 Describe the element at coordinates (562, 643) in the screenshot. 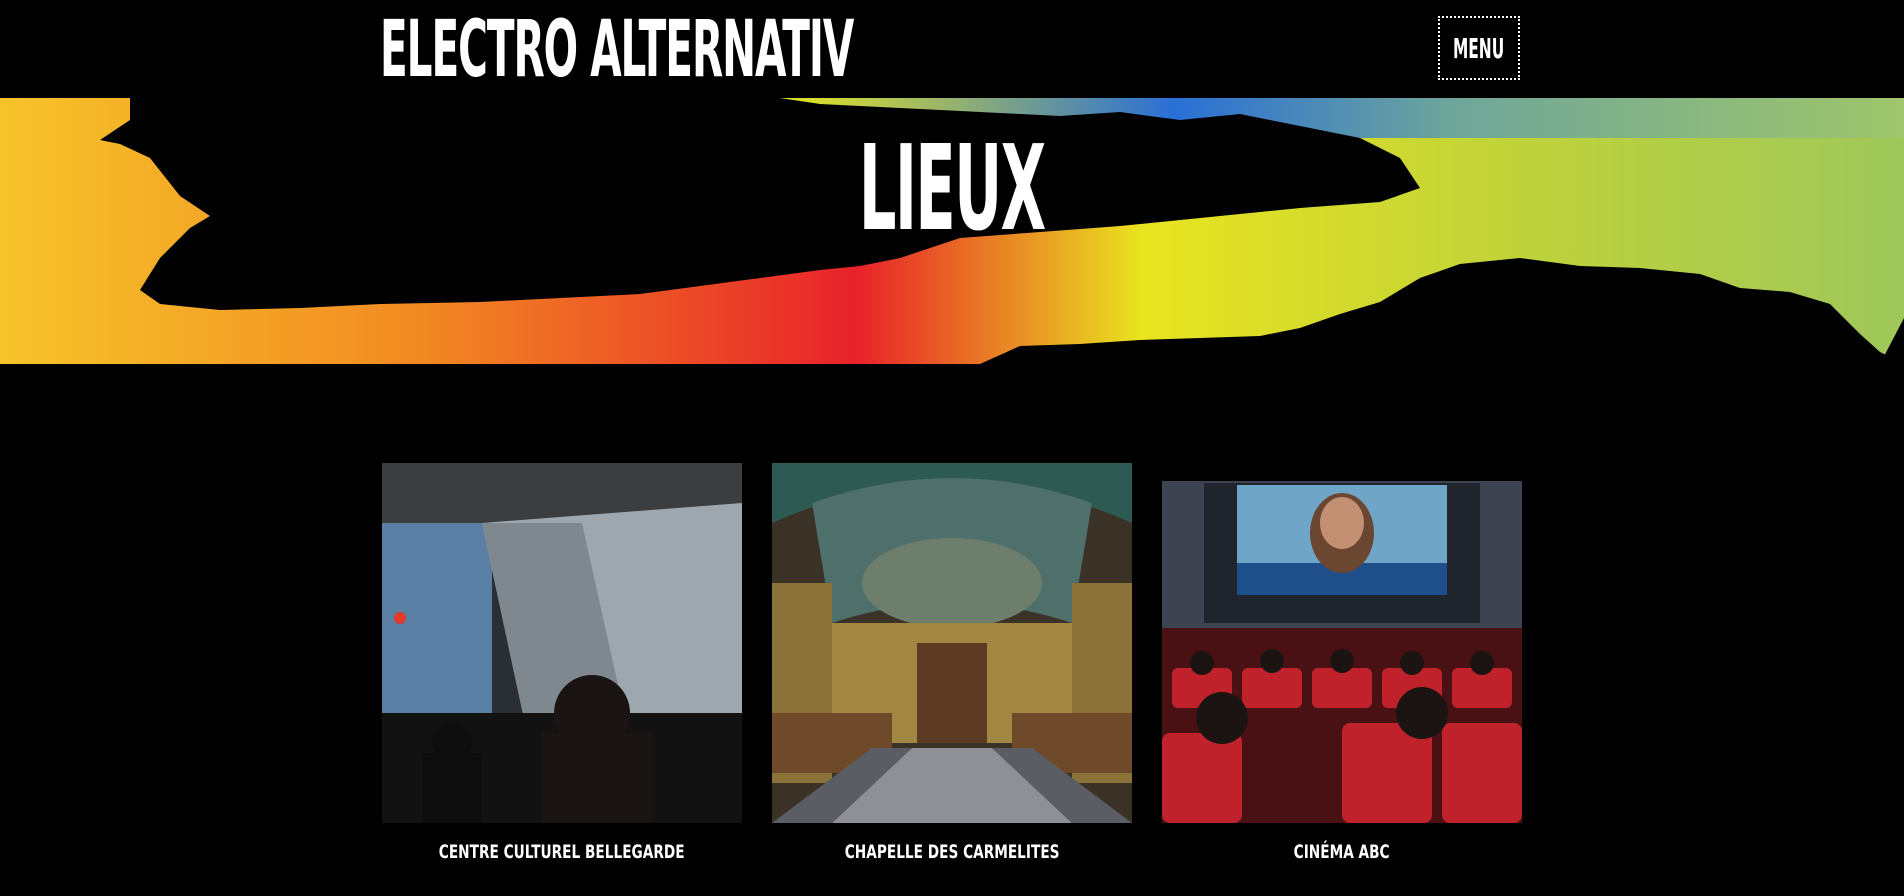

I see `venue-image-bellegarde` at that location.